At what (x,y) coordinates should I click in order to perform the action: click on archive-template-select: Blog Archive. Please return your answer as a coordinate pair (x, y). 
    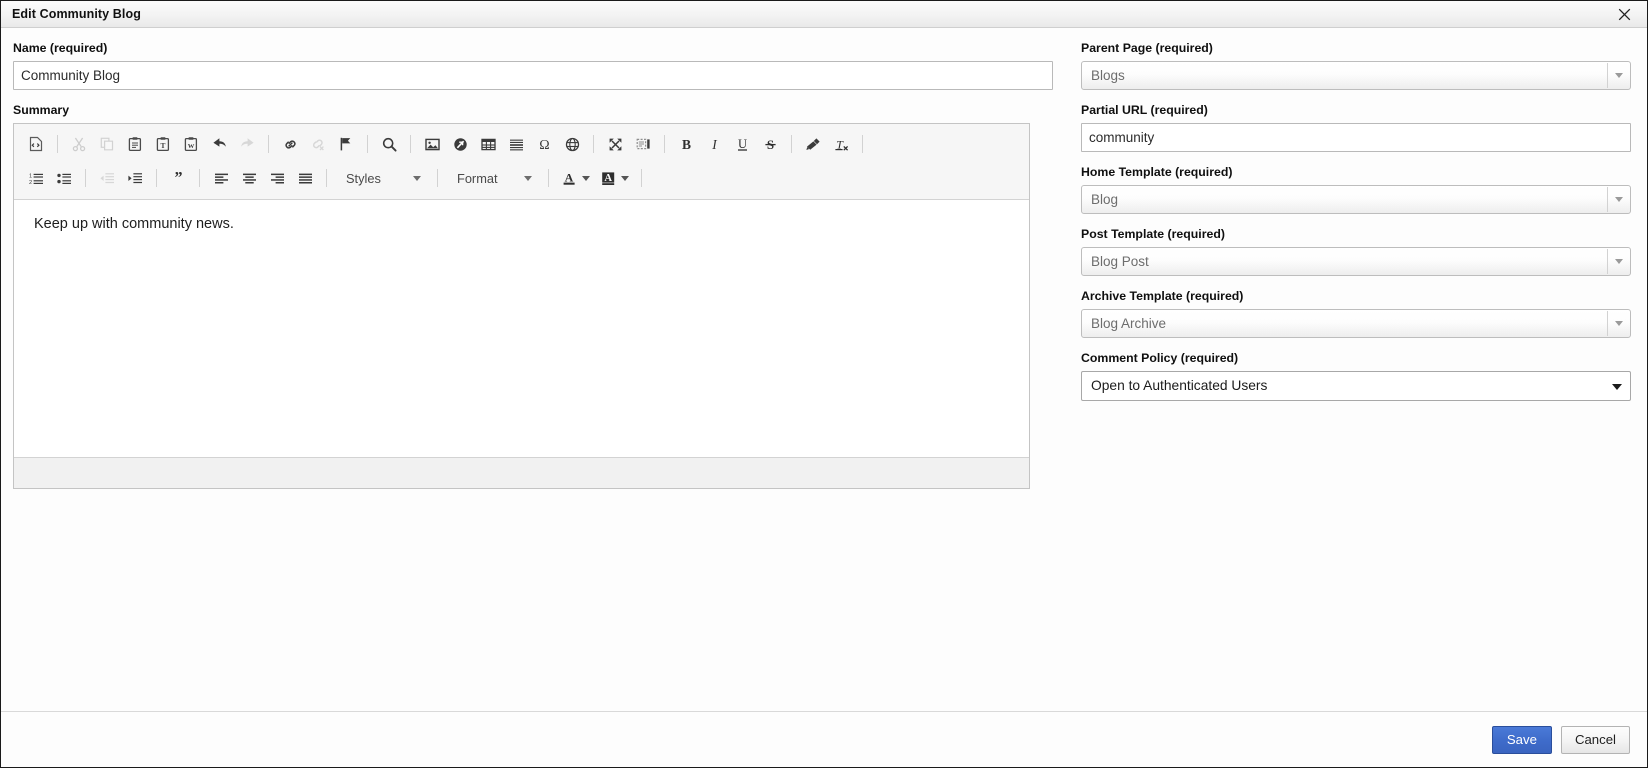
    Looking at the image, I should click on (1356, 323).